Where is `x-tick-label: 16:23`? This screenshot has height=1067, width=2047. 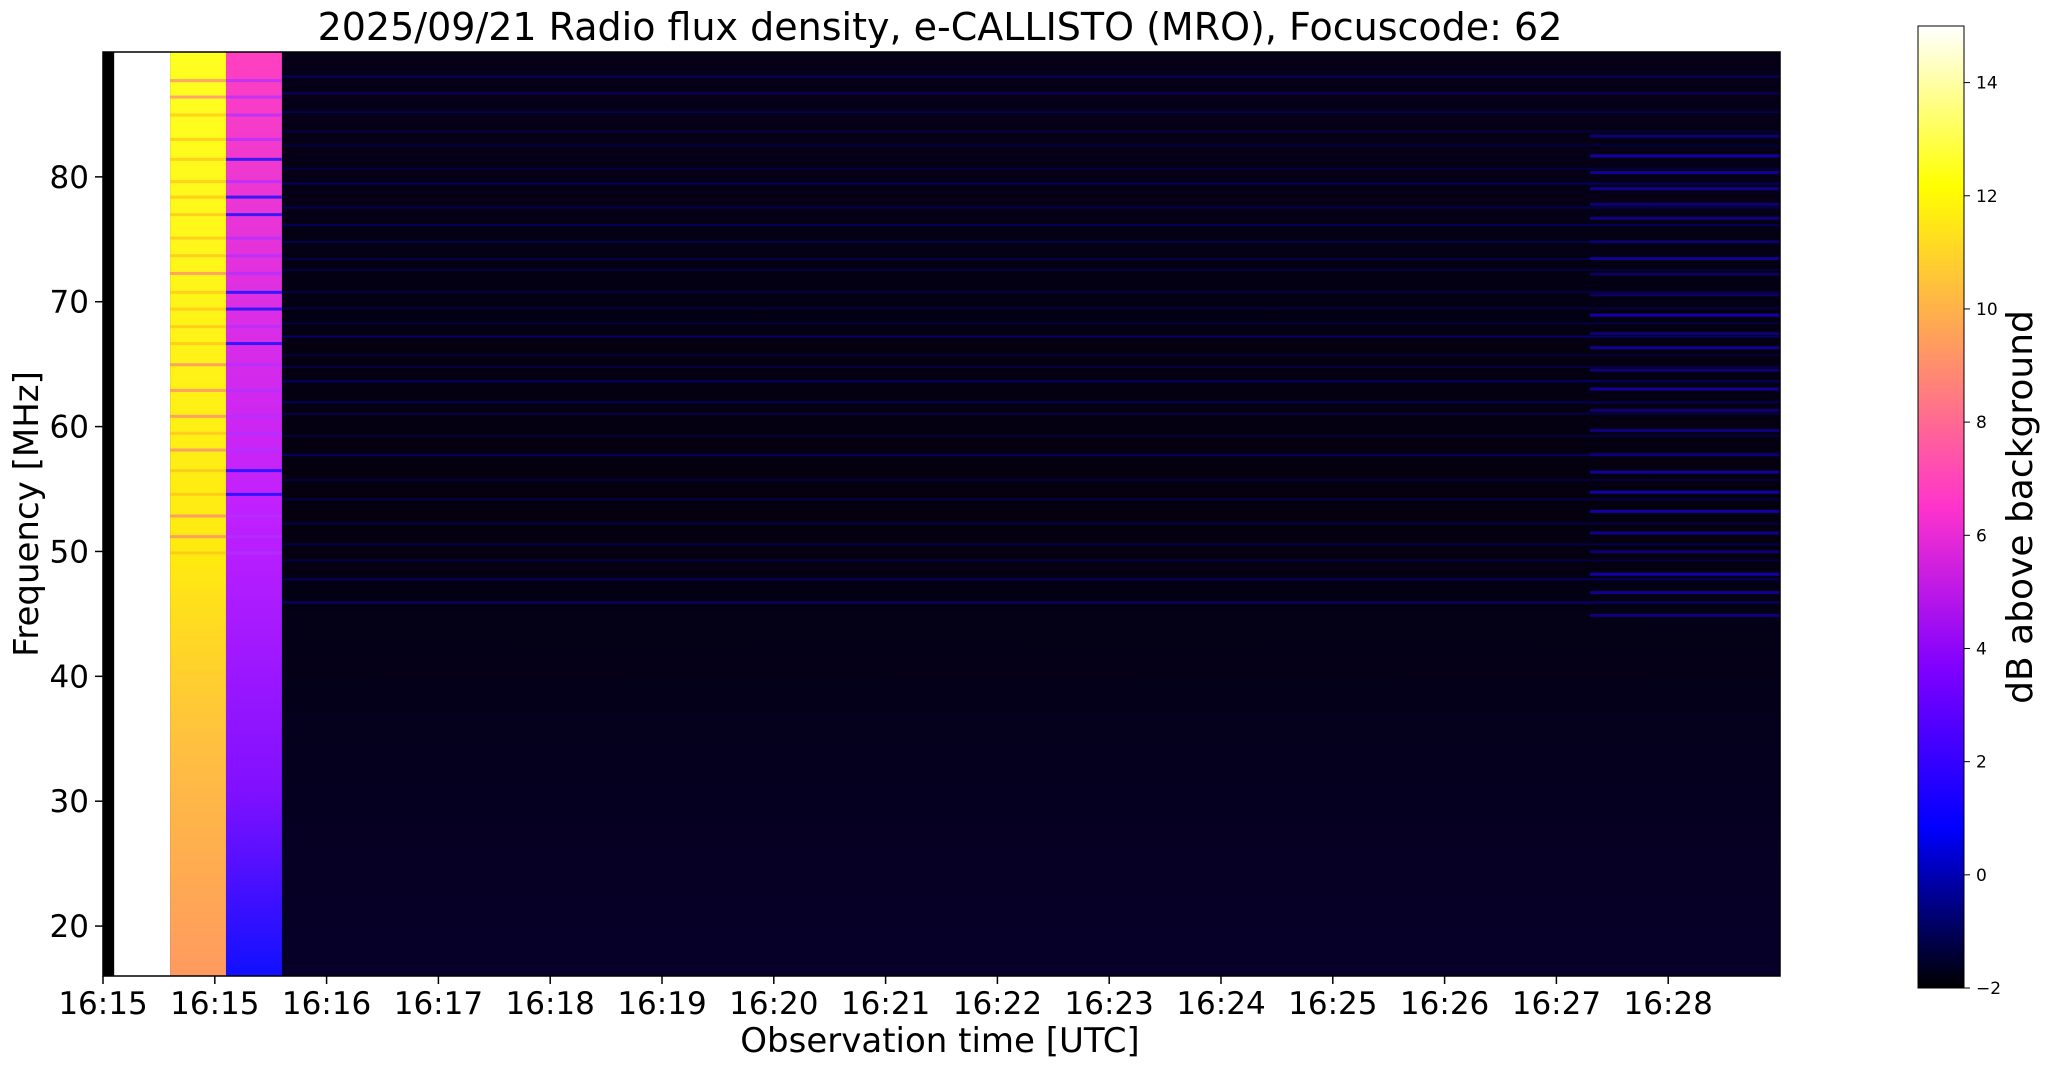
x-tick-label: 16:23 is located at coordinates (1109, 1004).